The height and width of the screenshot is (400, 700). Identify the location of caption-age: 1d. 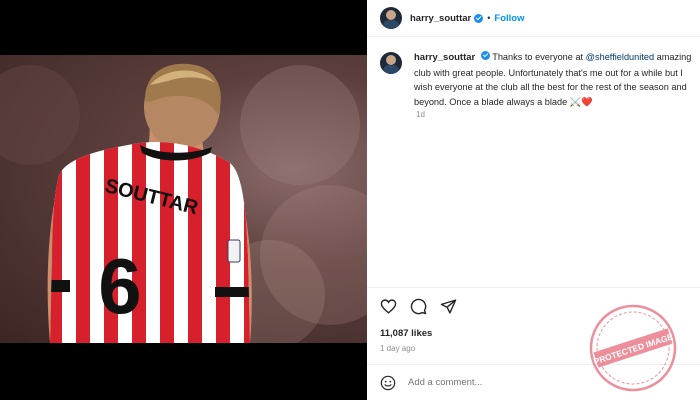
(420, 114).